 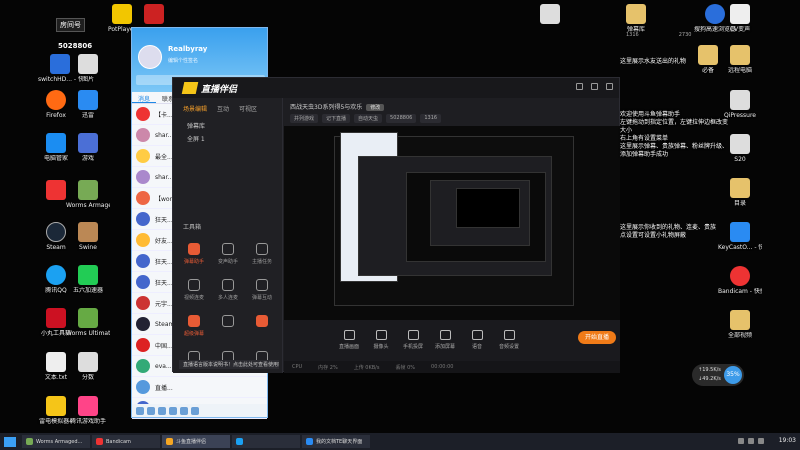 What do you see at coordinates (261, 298) in the screenshot?
I see `tool-label: 弹幕互动` at bounding box center [261, 298].